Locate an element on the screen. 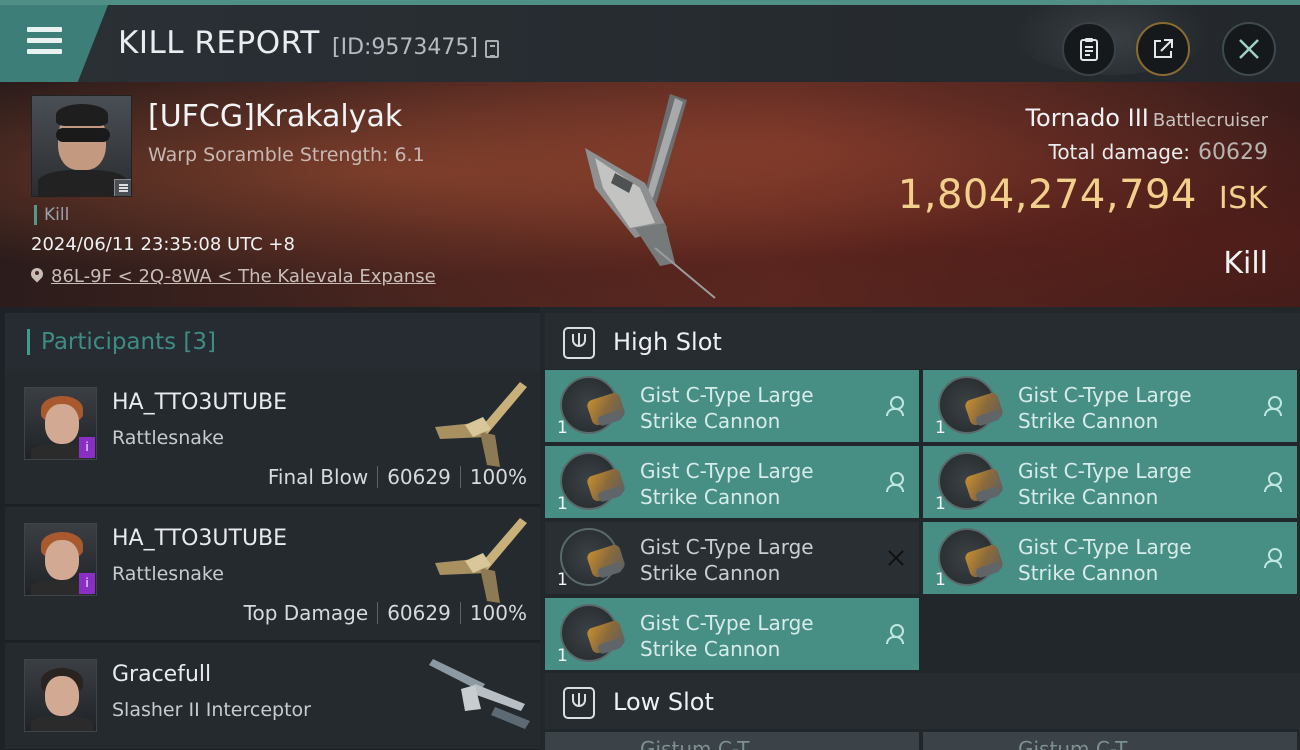  copy-icon is located at coordinates (492, 49).